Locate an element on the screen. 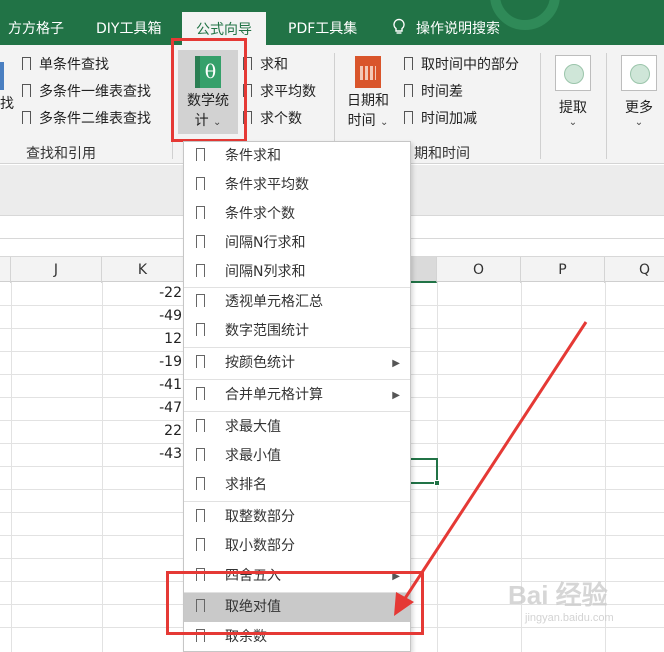 The width and height of the screenshot is (664, 652). annotation-arrow-icon is located at coordinates (491, 468).